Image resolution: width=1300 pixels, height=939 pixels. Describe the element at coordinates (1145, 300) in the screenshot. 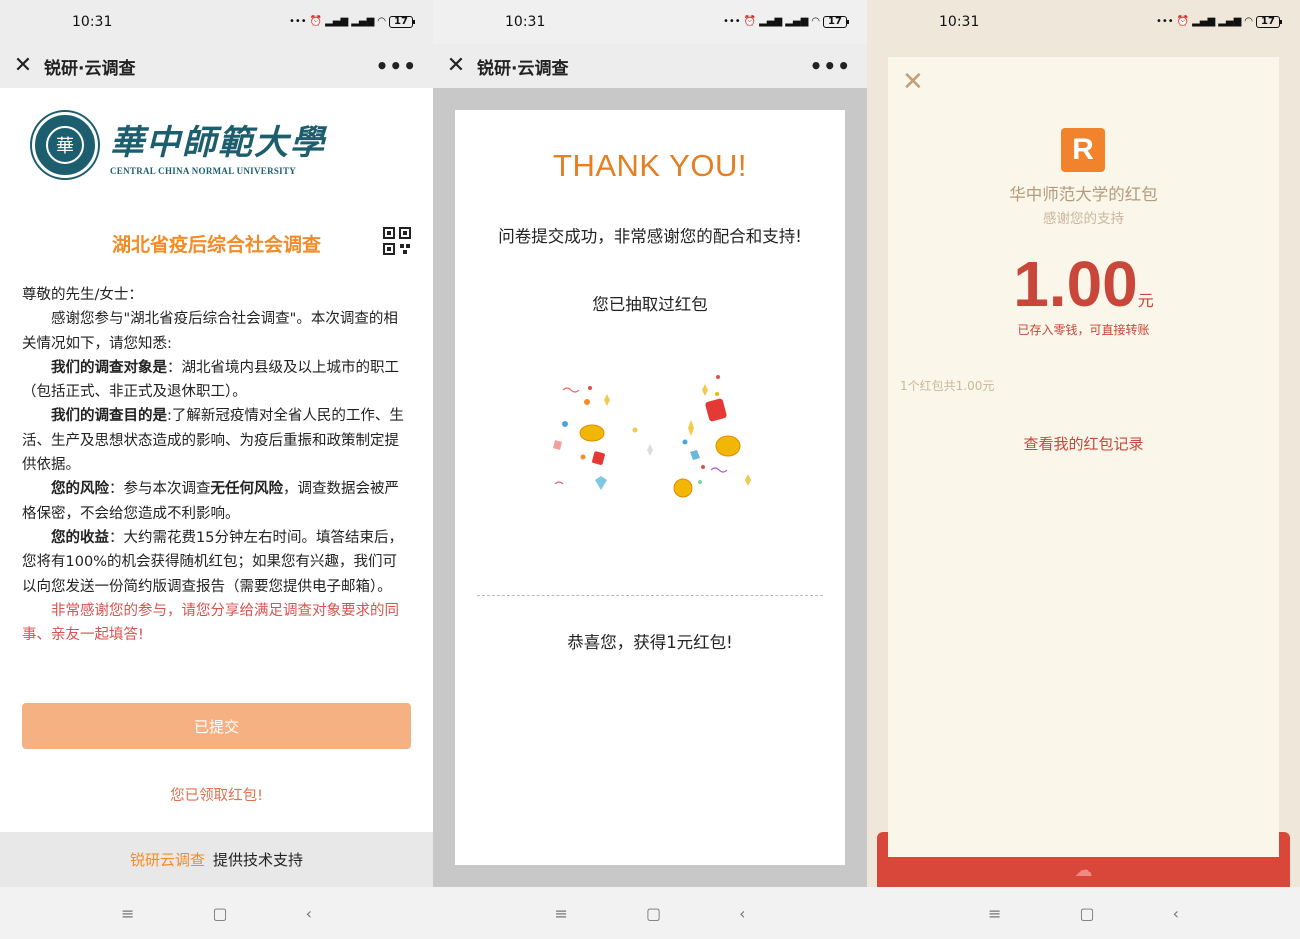

I see `amount-unit: 元` at that location.